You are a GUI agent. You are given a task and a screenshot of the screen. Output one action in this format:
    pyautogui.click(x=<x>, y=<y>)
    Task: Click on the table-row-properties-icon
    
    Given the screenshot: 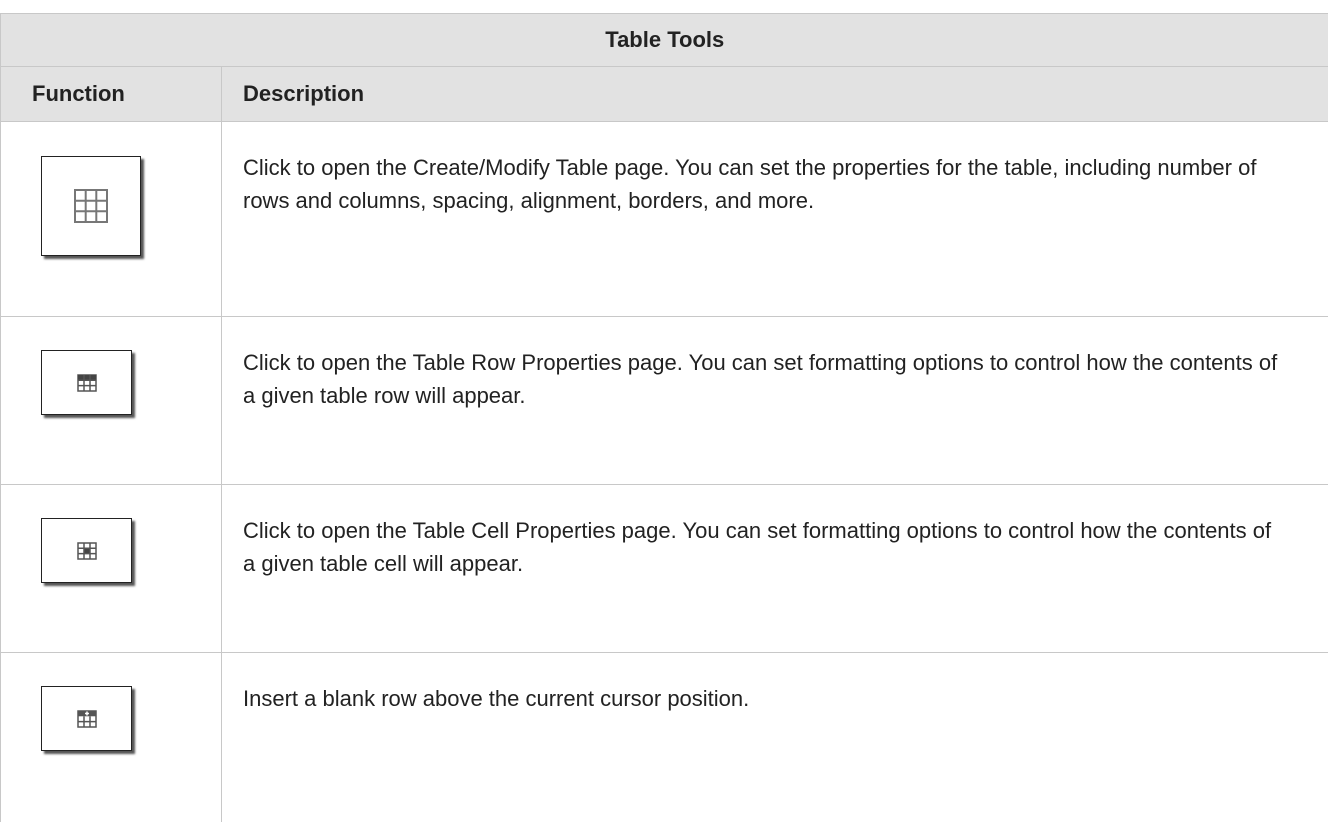 What is the action you would take?
    pyautogui.click(x=86, y=382)
    